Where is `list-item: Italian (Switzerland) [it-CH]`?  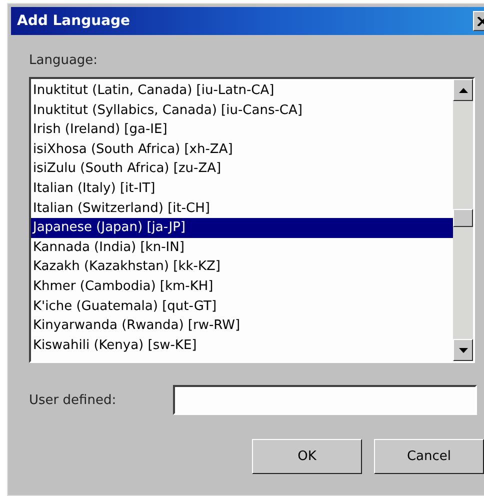 list-item: Italian (Switzerland) [it-CH] is located at coordinates (242, 208).